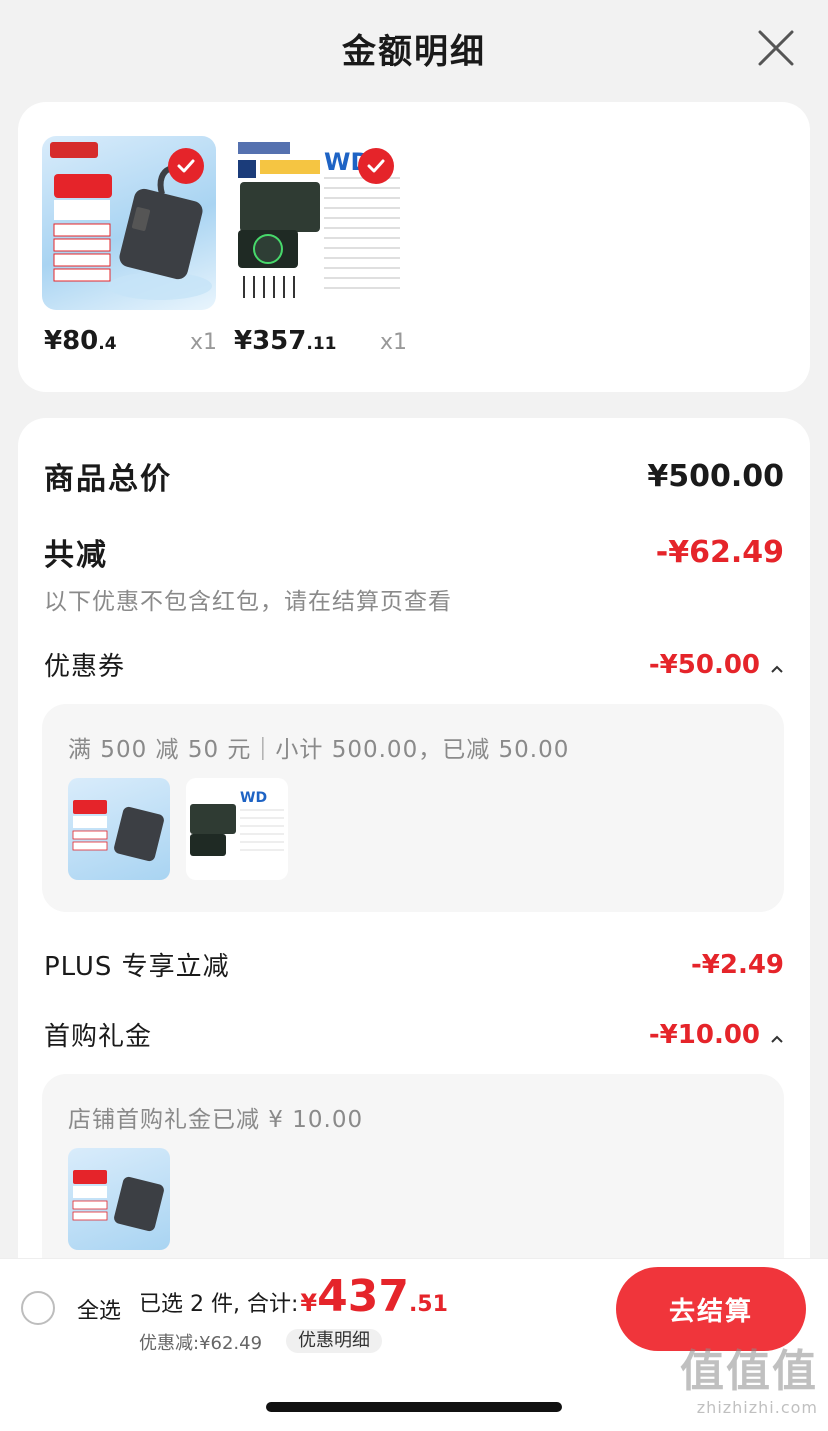 The width and height of the screenshot is (828, 1431). Describe the element at coordinates (334, 1341) in the screenshot. I see `discount-detail-button: 优惠明细` at that location.